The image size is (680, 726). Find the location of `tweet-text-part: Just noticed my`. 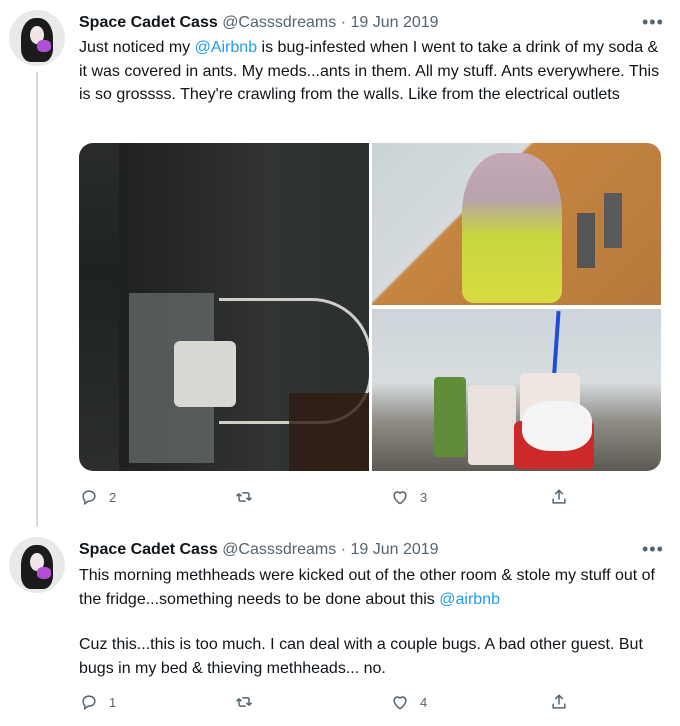

tweet-text-part: Just noticed my is located at coordinates (137, 47).